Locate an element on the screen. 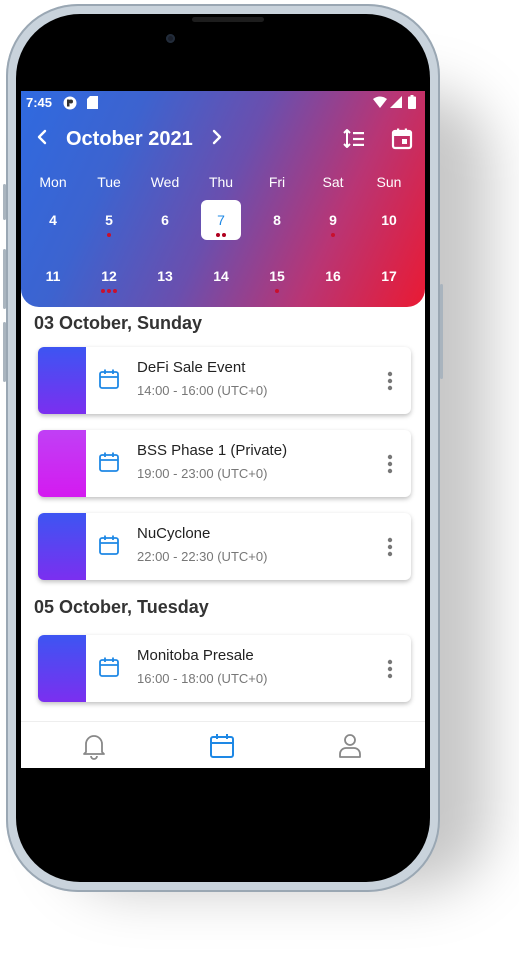 The image size is (519, 977). bell-icon is located at coordinates (94, 746).